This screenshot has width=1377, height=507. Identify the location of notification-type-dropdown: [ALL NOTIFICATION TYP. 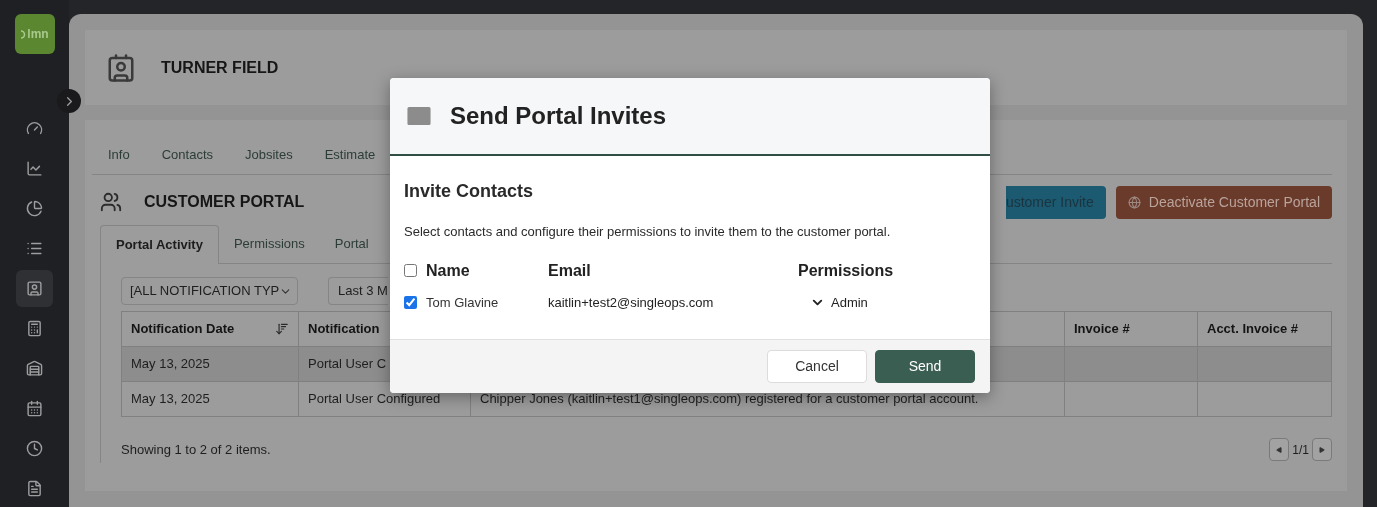
(209, 291).